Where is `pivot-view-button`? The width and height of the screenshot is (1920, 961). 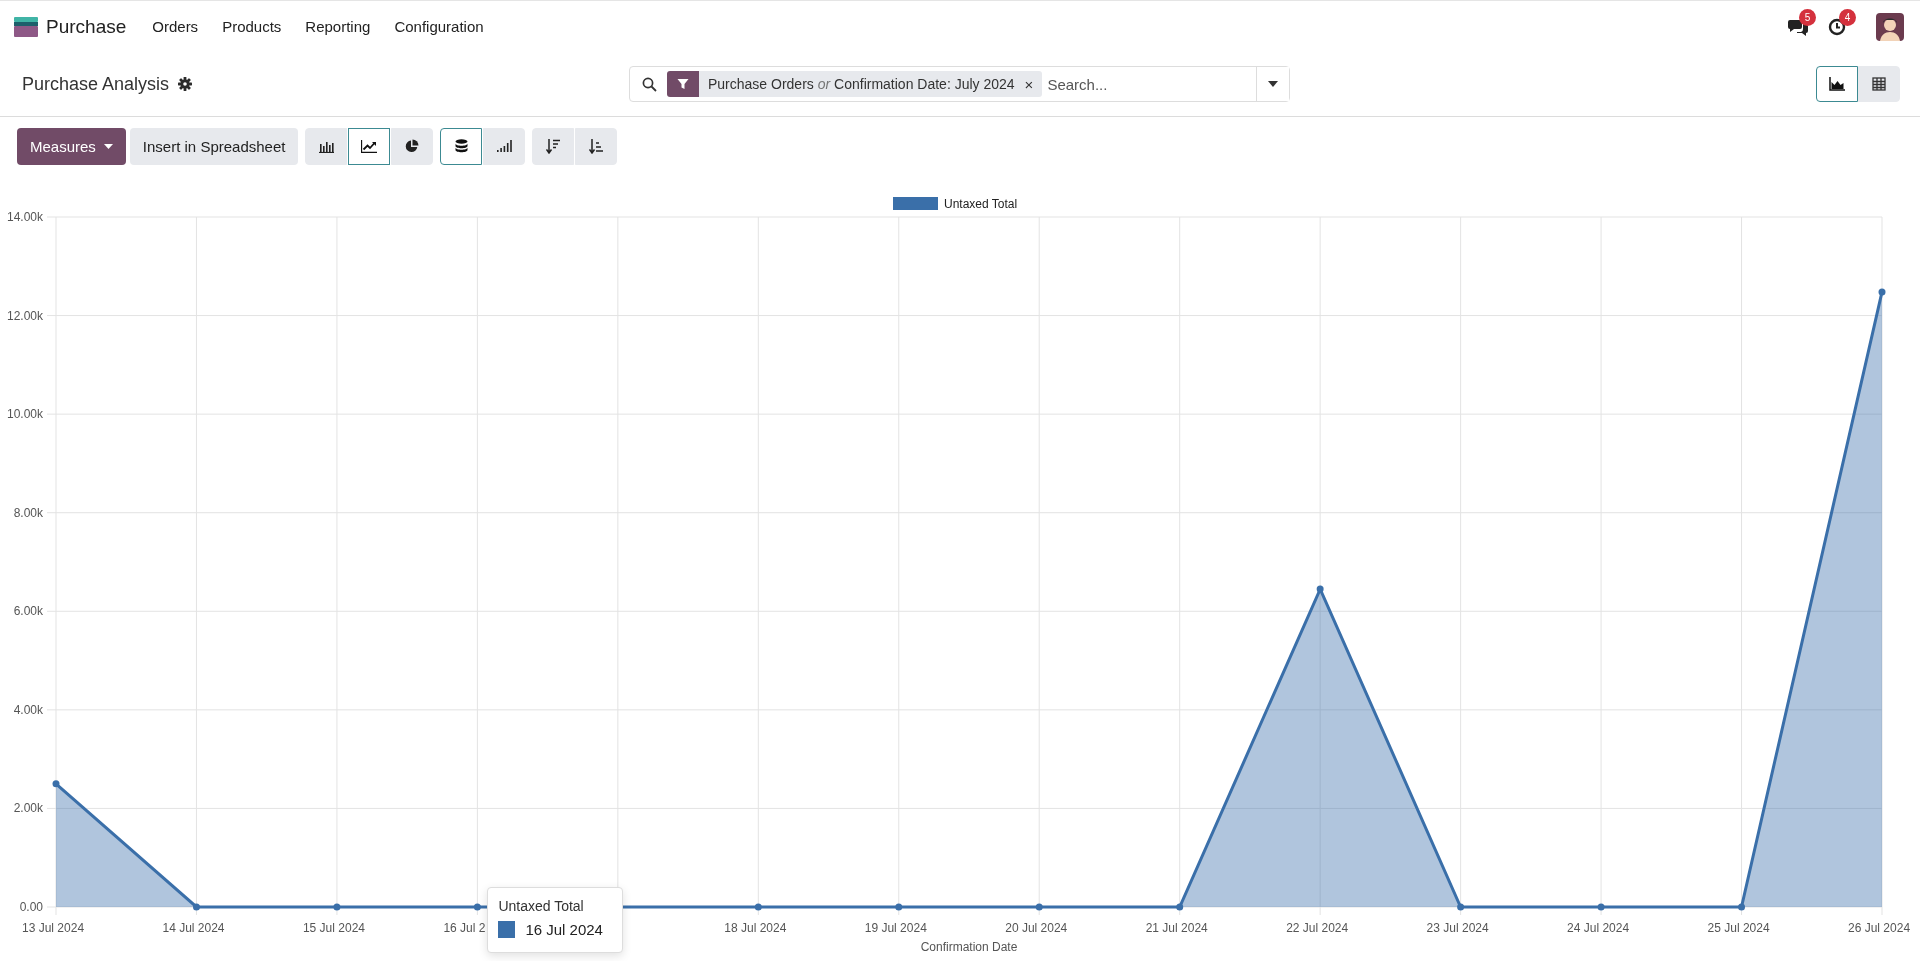
pivot-view-button is located at coordinates (1879, 84).